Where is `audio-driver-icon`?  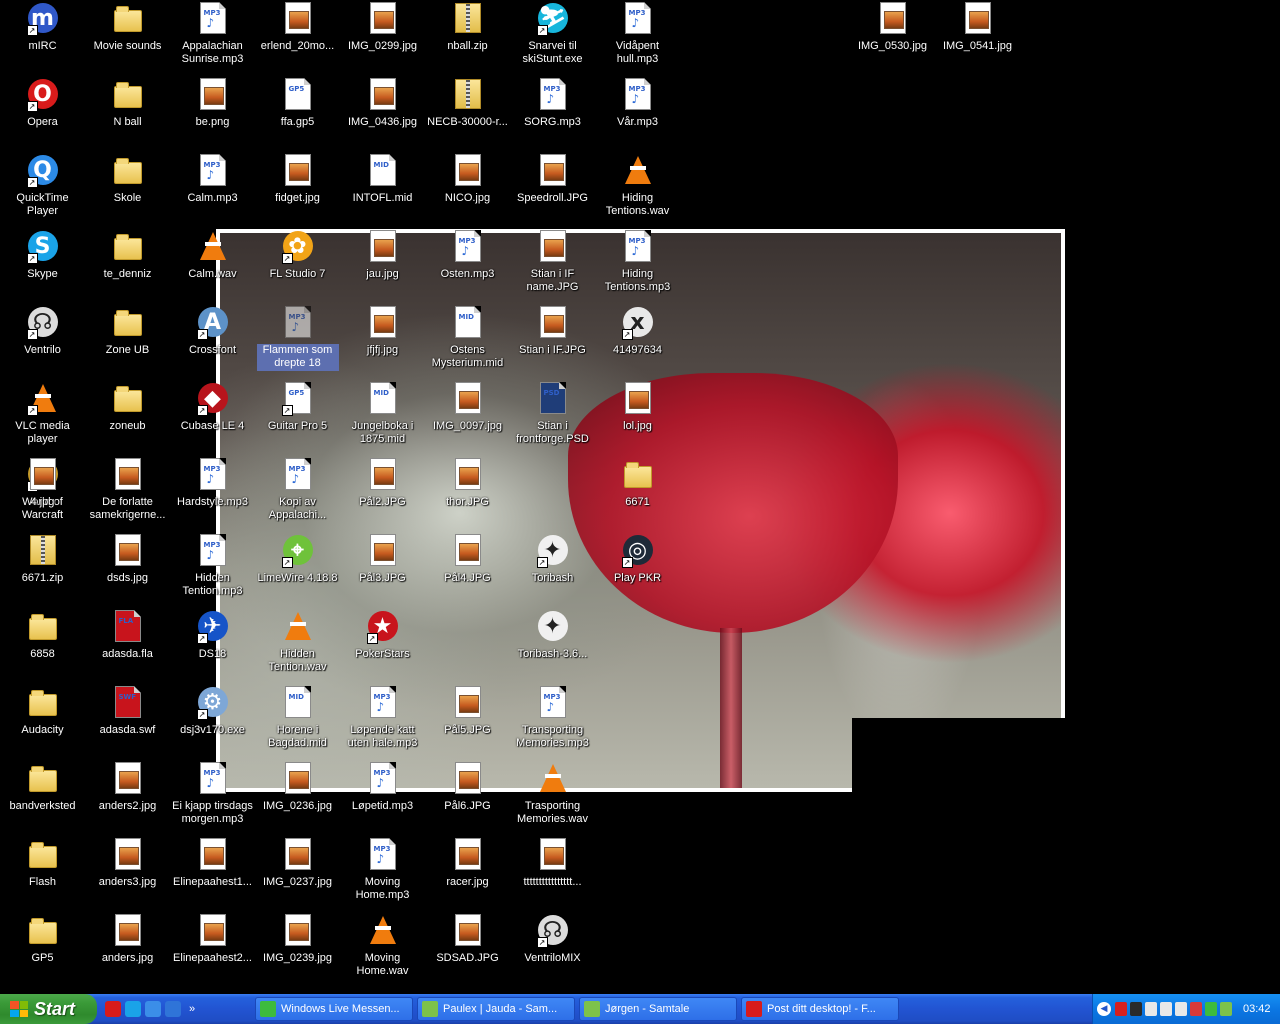
audio-driver-icon is located at coordinates (1166, 1009).